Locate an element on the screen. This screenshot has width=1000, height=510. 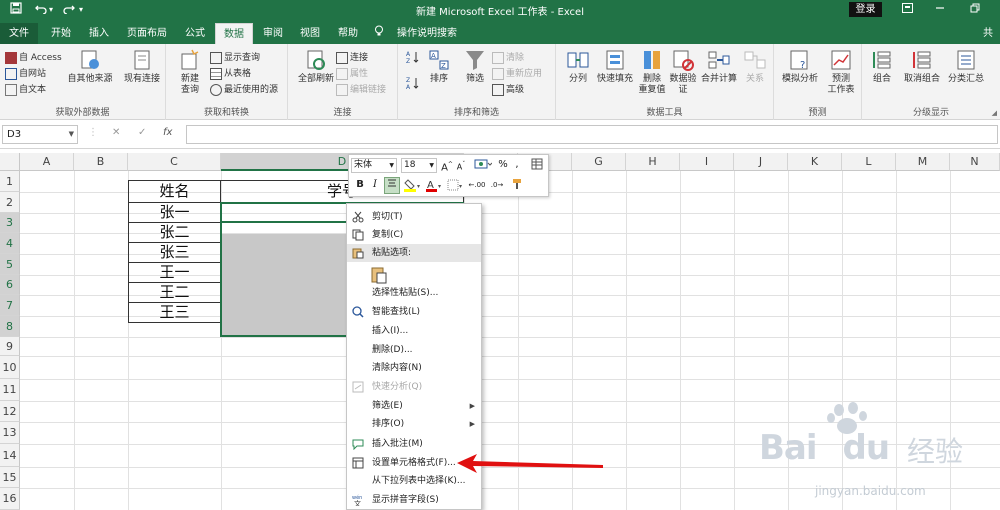
cell-c8: 王三 is located at coordinates (174, 312).